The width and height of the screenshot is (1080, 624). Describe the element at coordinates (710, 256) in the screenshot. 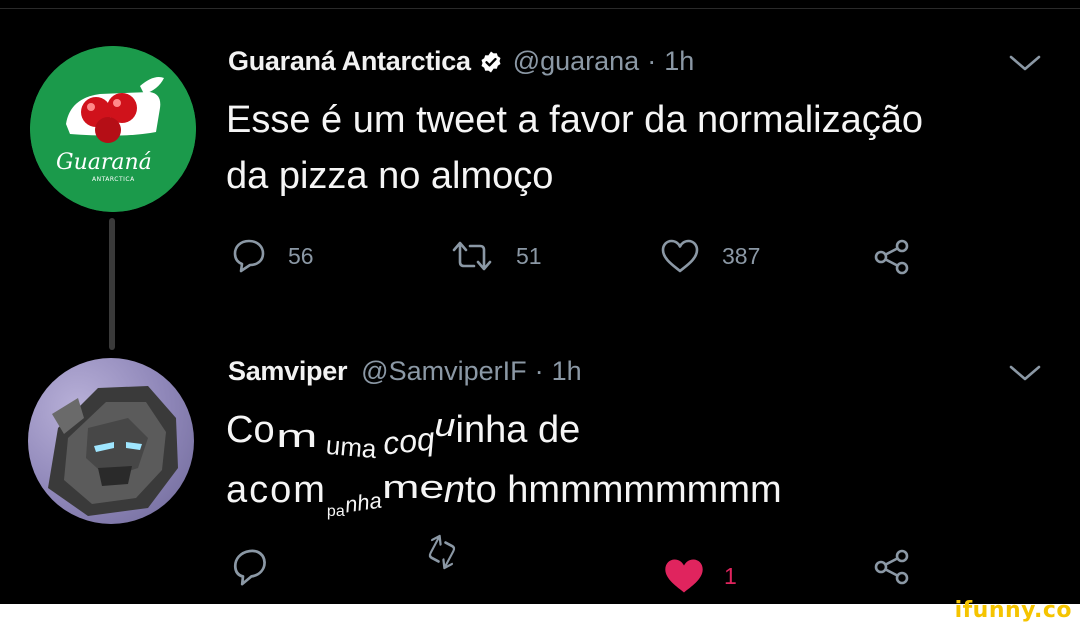

I see `like-button: 387` at that location.